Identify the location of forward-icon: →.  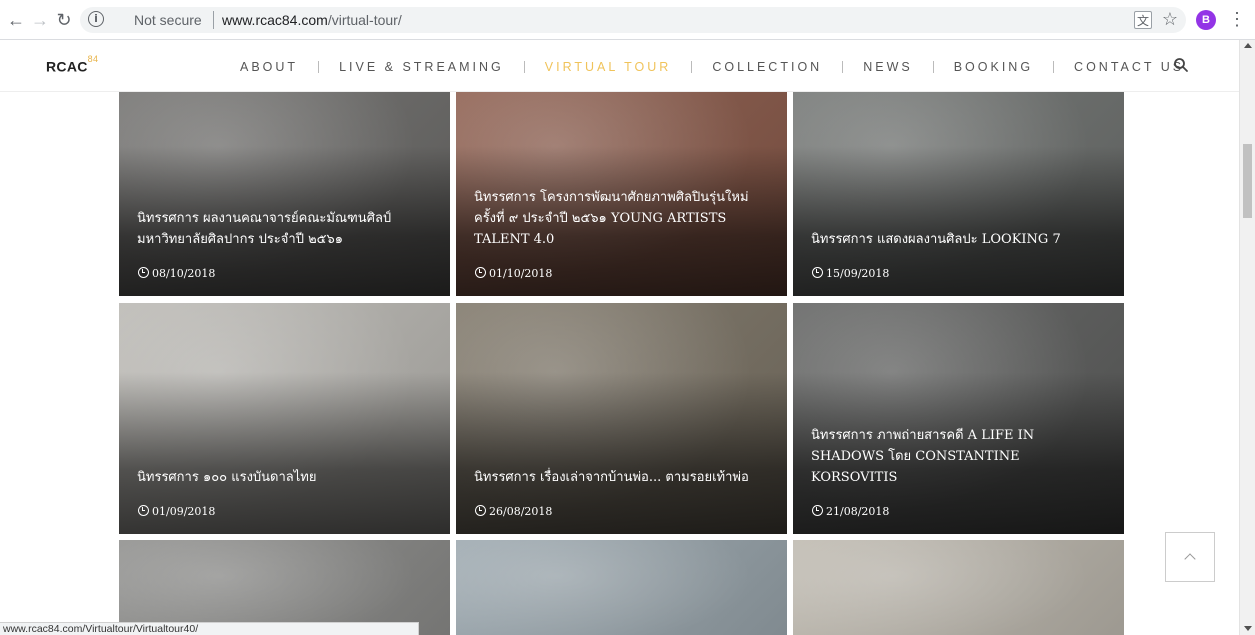
(40, 20).